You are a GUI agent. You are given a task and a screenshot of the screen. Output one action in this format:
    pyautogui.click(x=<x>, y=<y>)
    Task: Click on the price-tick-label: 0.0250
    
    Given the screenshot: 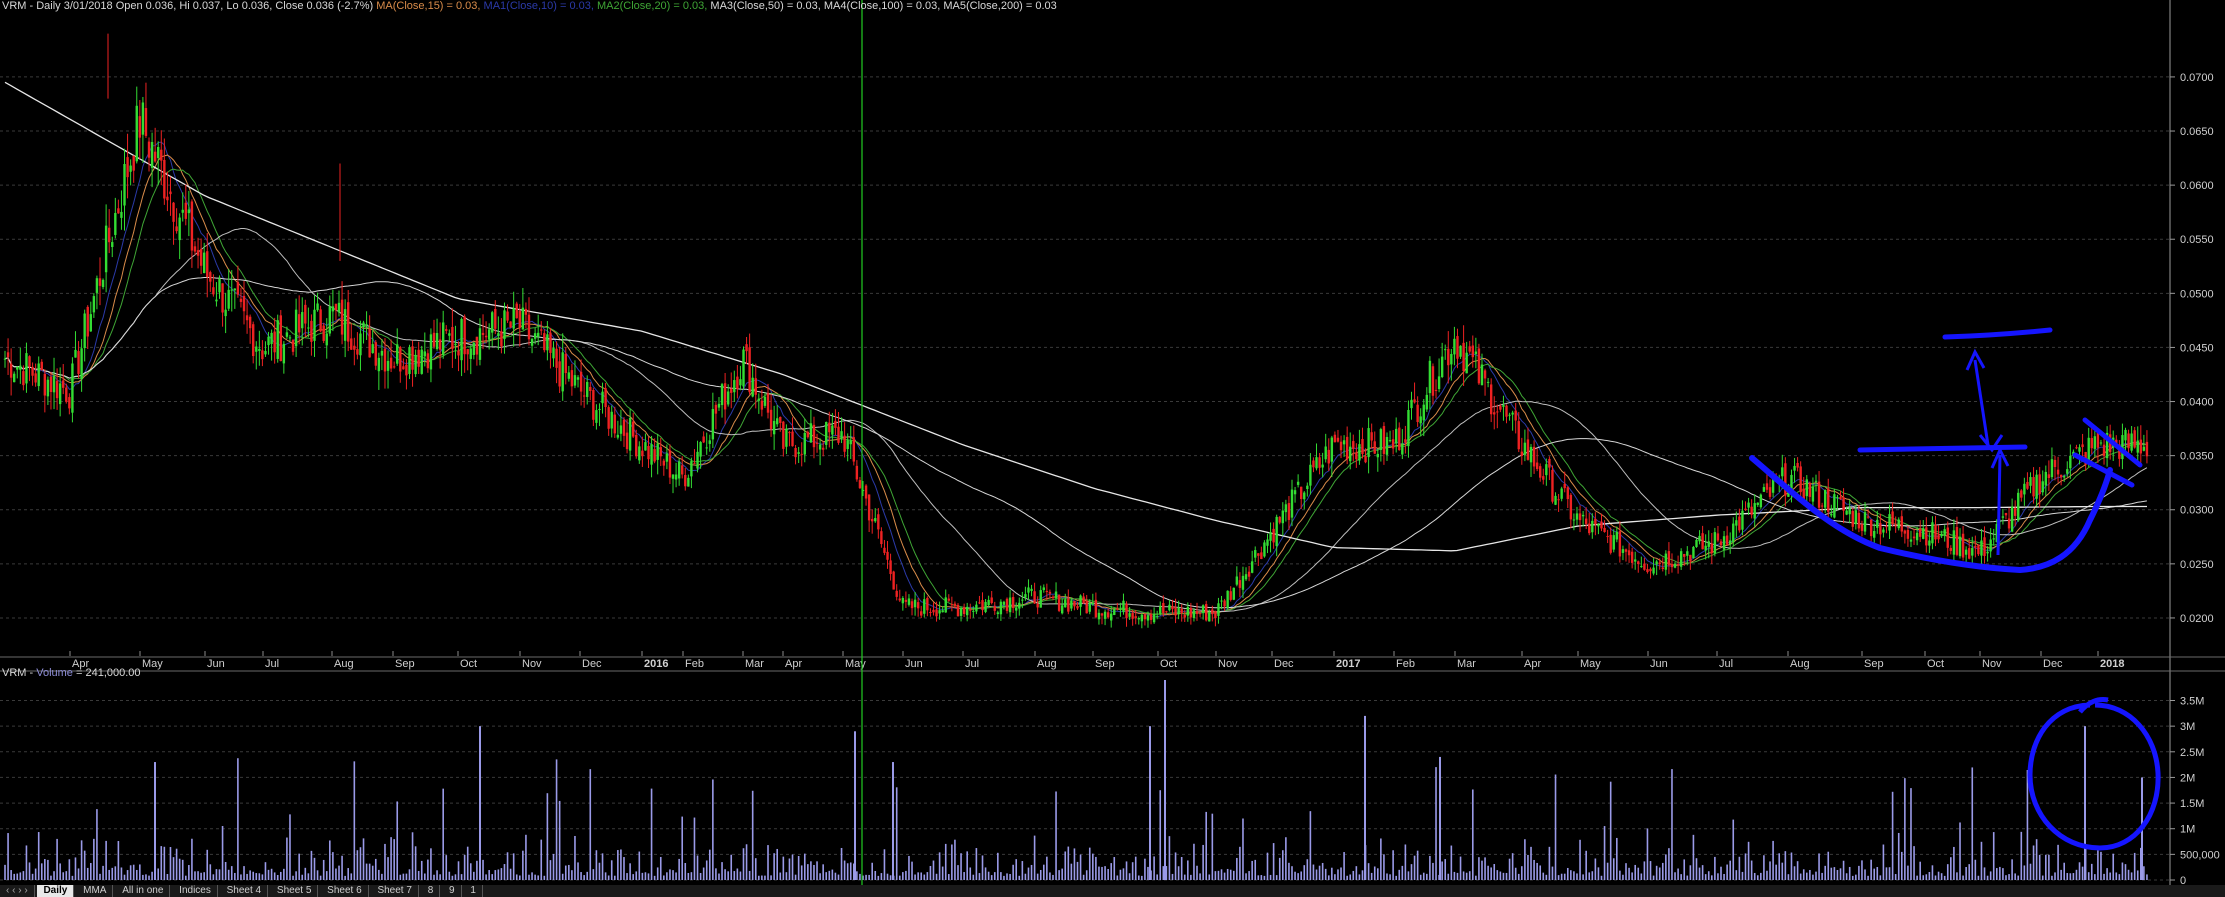 What is the action you would take?
    pyautogui.click(x=2197, y=565)
    